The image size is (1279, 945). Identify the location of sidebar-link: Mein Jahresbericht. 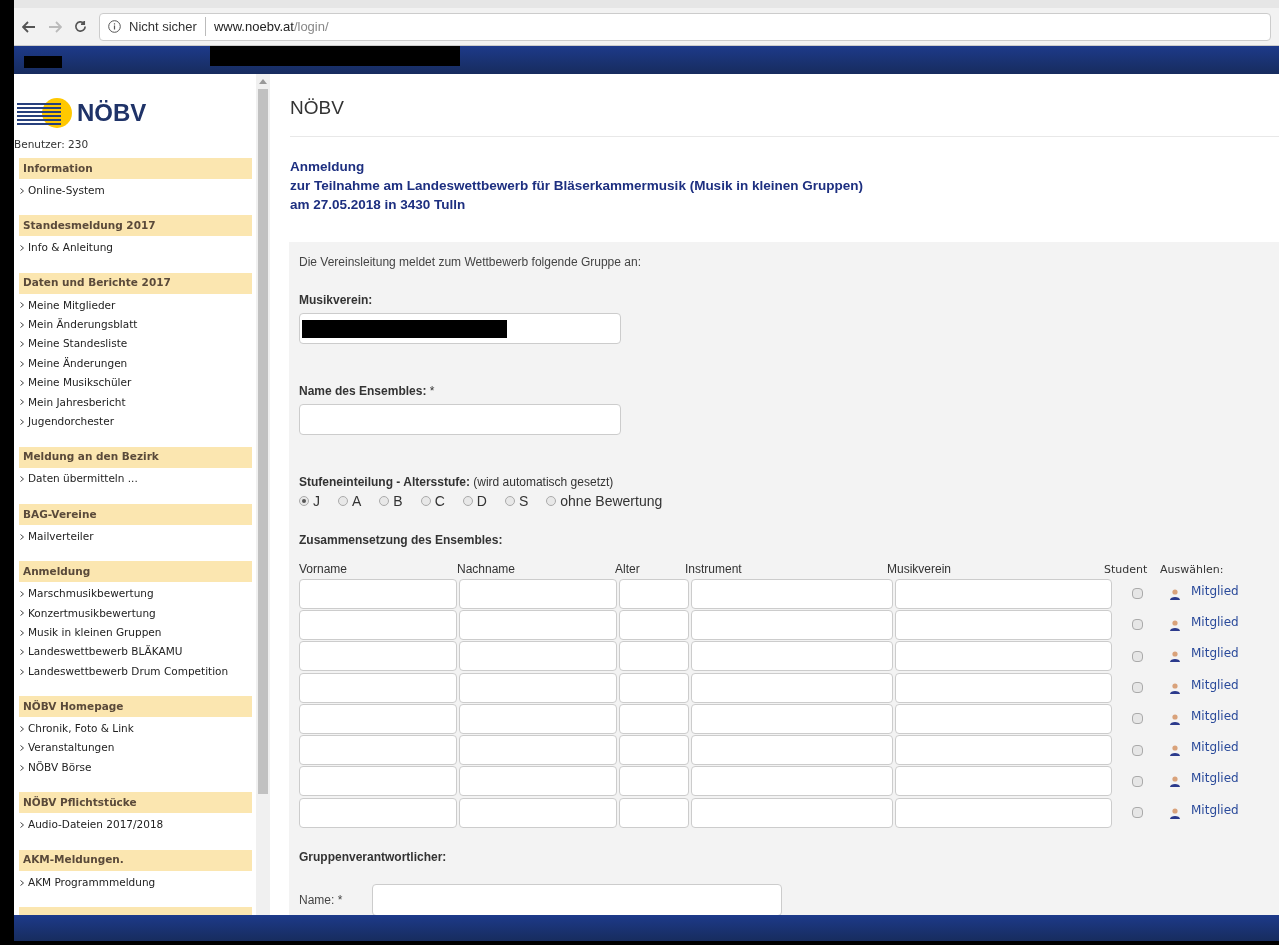
(136, 402).